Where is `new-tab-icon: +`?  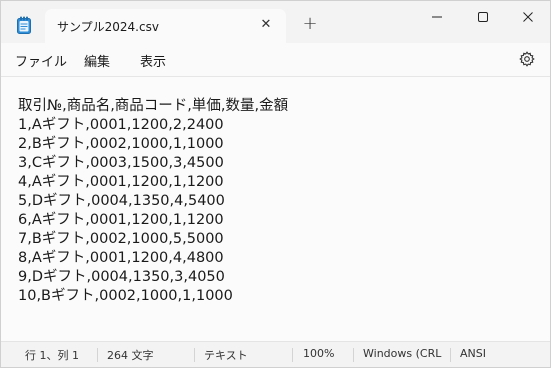 new-tab-icon: + is located at coordinates (310, 25).